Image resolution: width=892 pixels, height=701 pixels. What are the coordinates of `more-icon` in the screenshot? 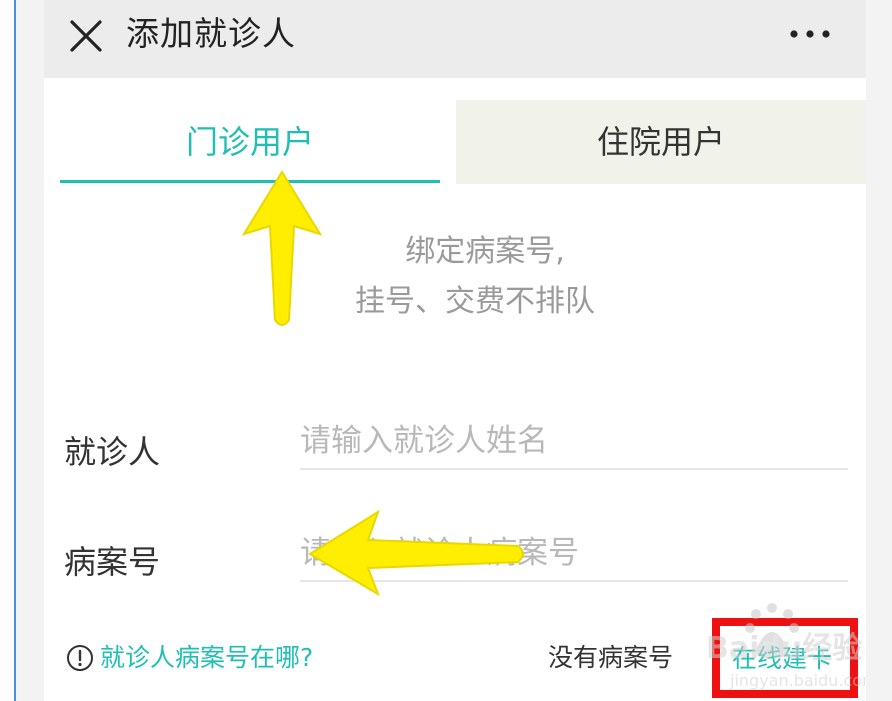 It's located at (810, 34).